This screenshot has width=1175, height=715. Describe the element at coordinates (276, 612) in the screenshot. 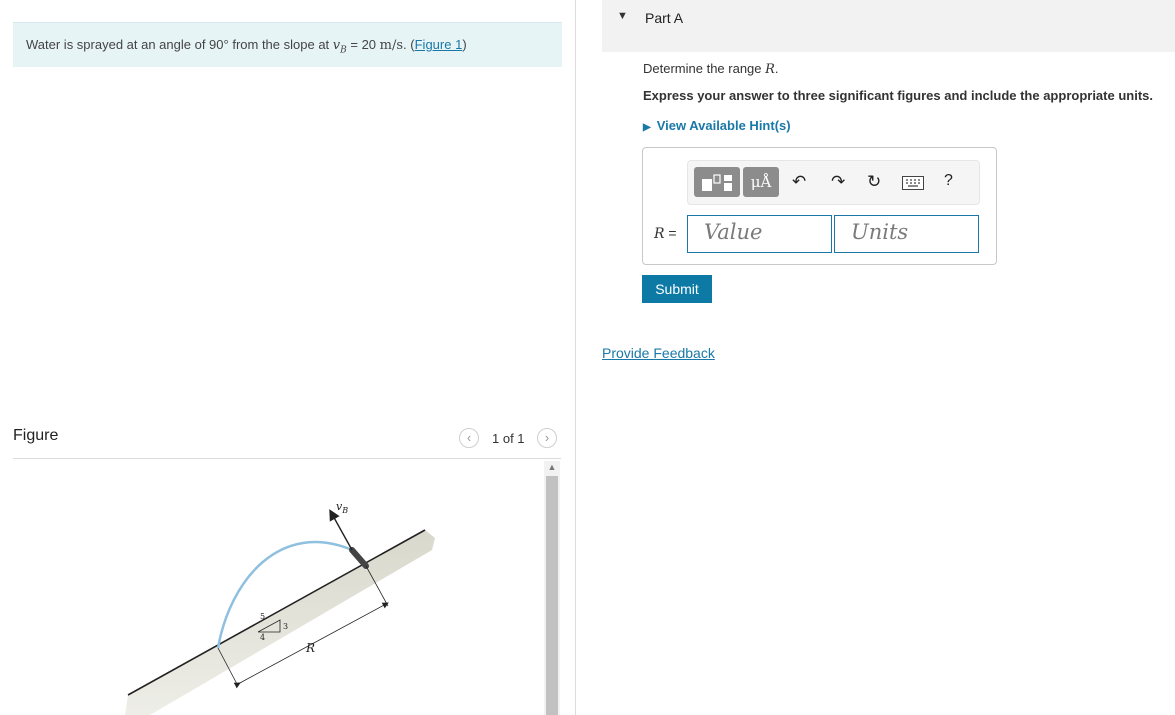

I see `slope-line` at that location.